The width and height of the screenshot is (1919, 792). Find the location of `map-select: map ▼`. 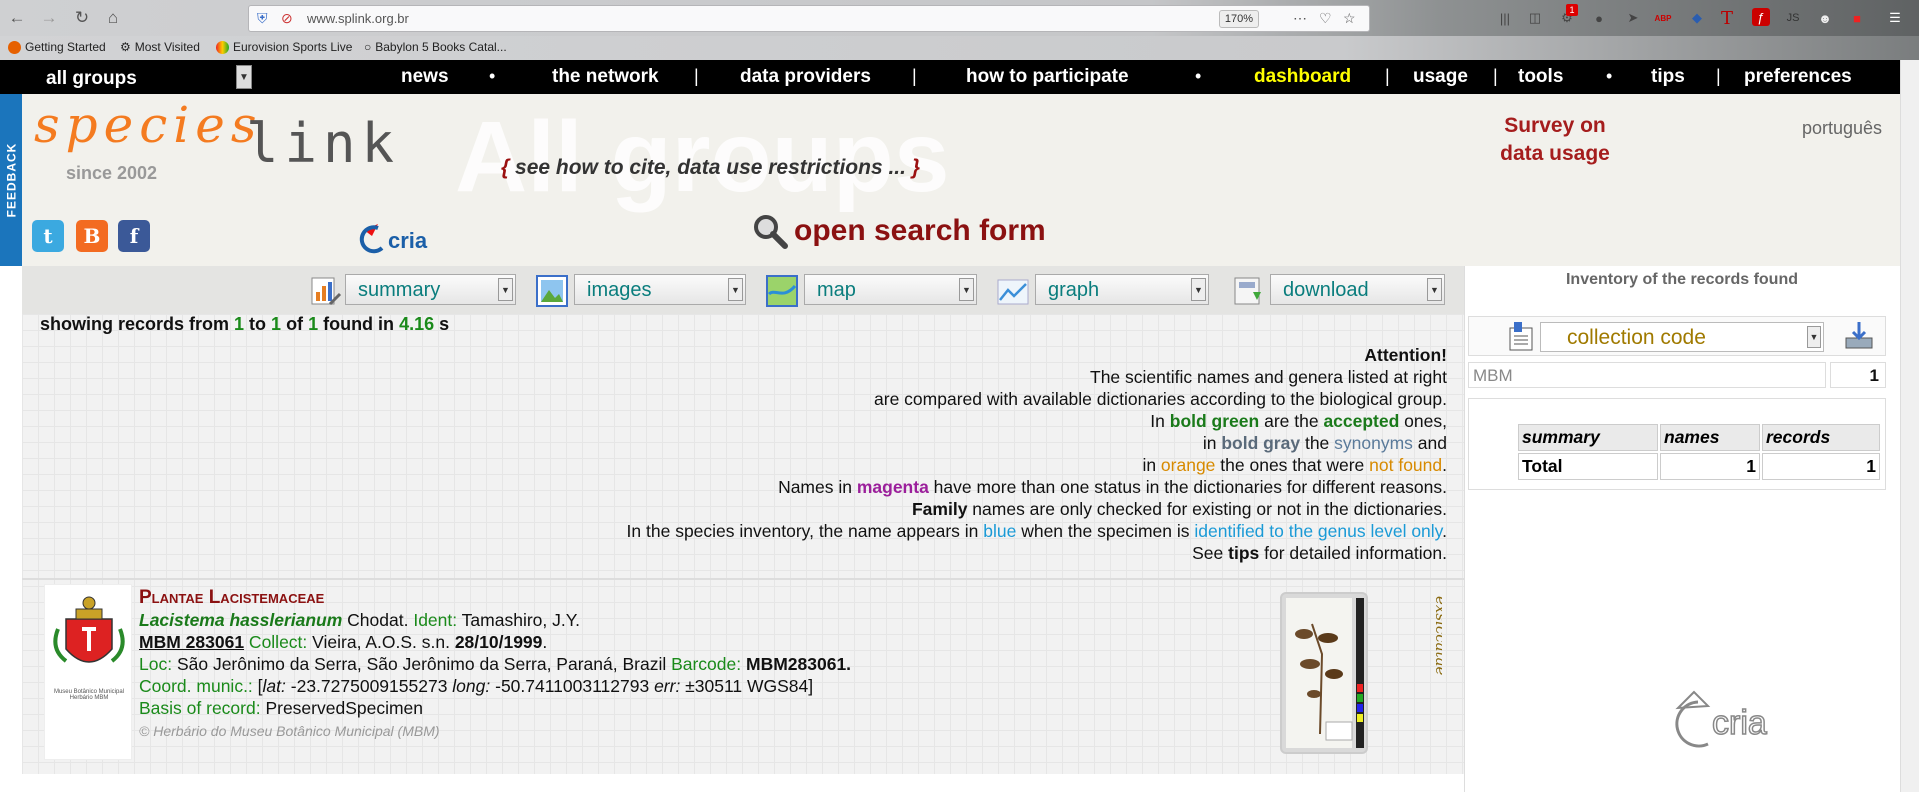

map-select: map ▼ is located at coordinates (890, 289).